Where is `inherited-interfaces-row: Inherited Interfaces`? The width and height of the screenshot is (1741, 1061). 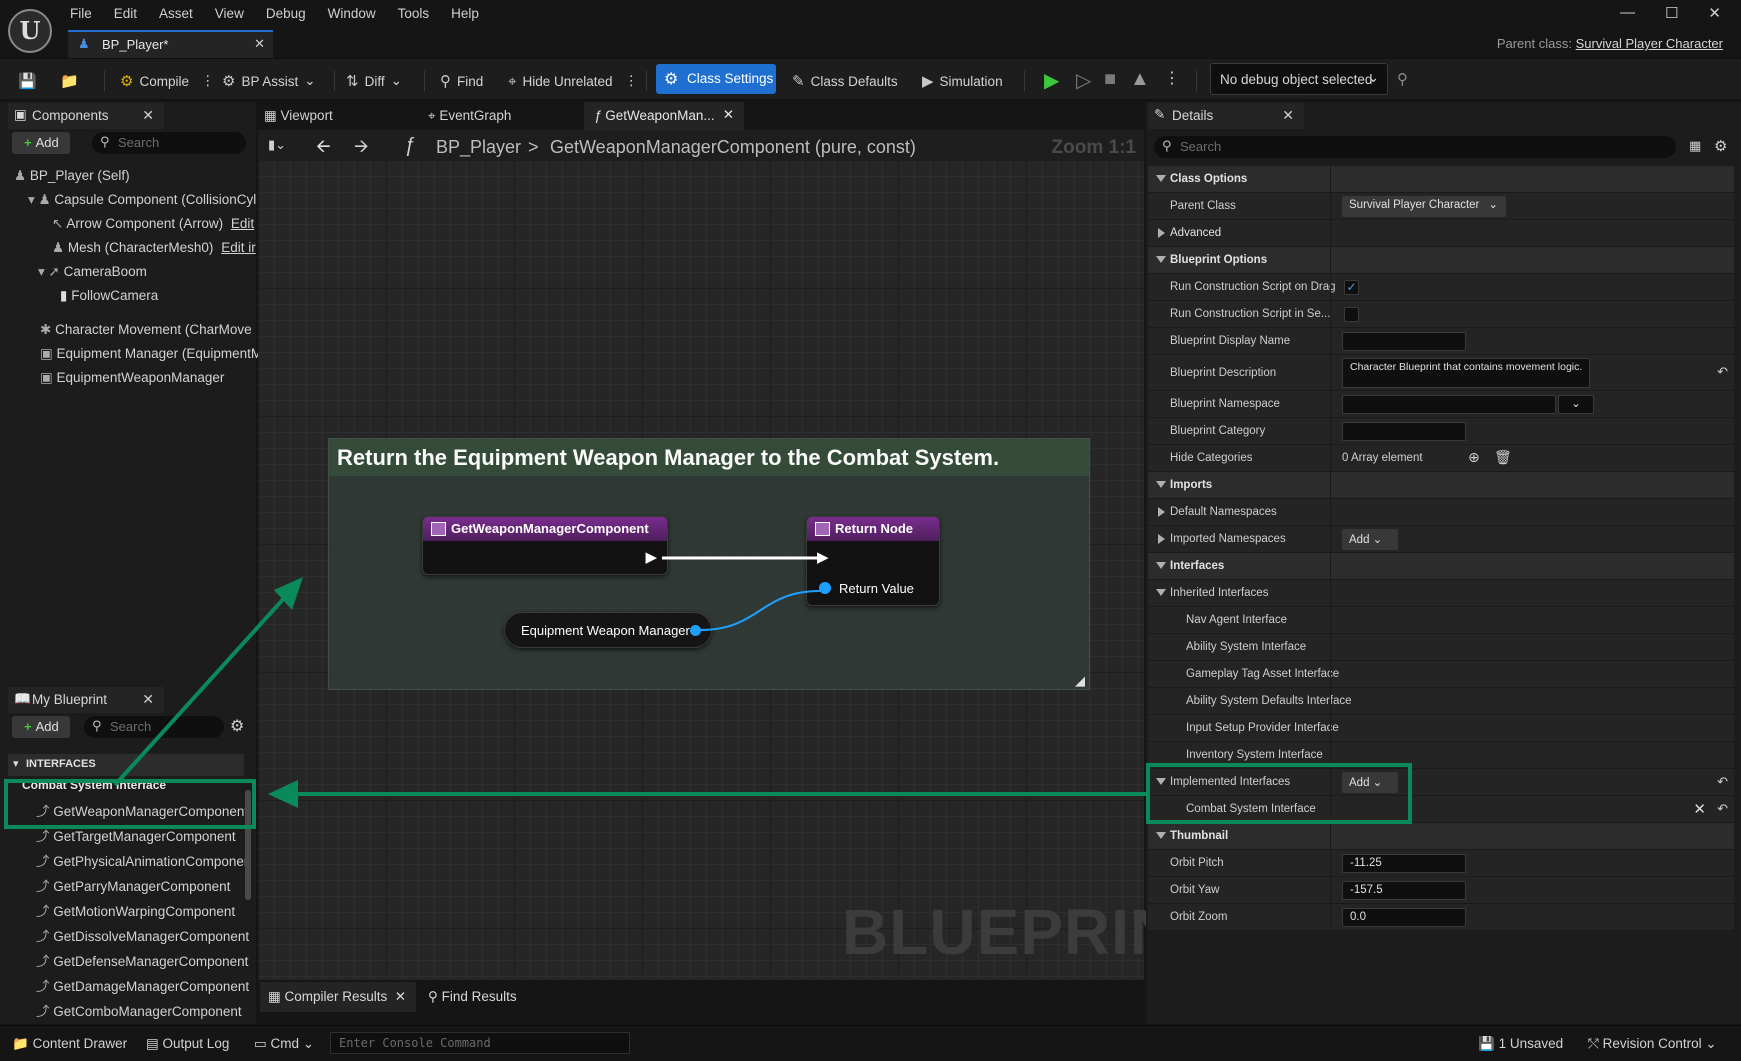
inherited-interfaces-row: Inherited Interfaces is located at coordinates (1441, 593).